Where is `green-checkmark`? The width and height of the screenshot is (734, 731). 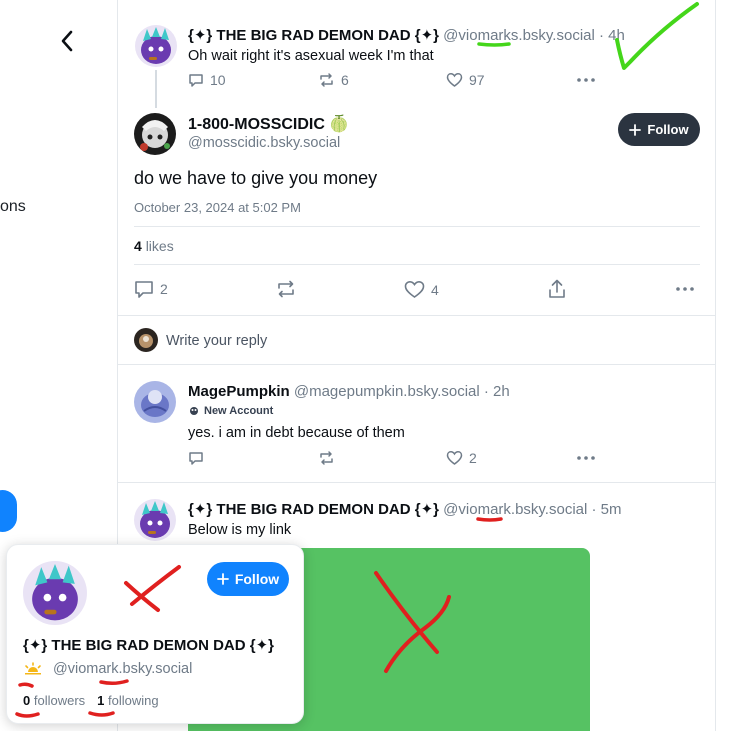 green-checkmark is located at coordinates (657, 36).